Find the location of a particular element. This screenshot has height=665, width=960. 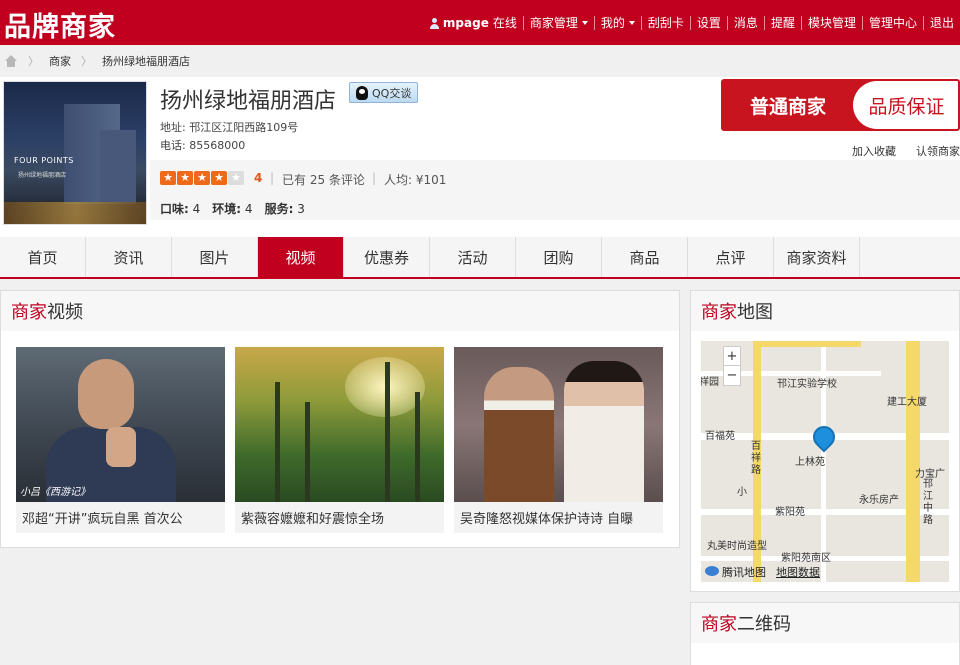

video-caption: 吴奇隆怒视媒体保护诗诗 自曝 is located at coordinates (558, 517).